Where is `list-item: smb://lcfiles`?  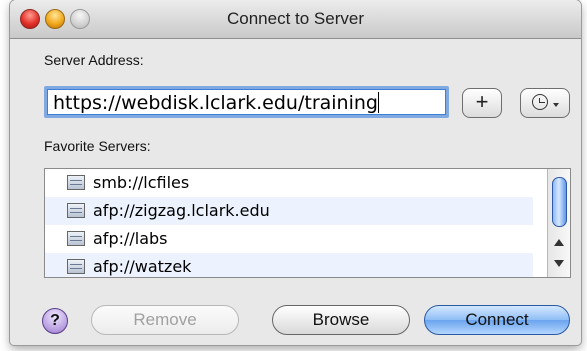
list-item: smb://lcfiles is located at coordinates (289, 183).